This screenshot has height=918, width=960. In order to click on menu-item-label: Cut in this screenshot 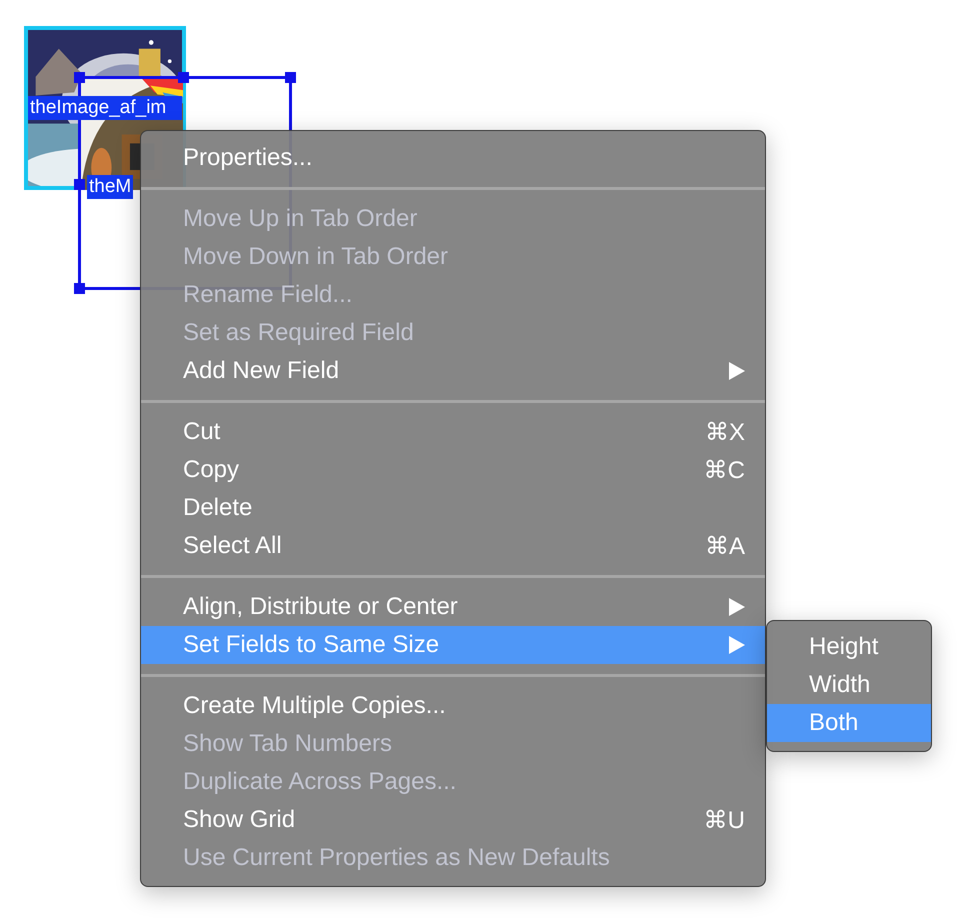, I will do `click(202, 432)`.